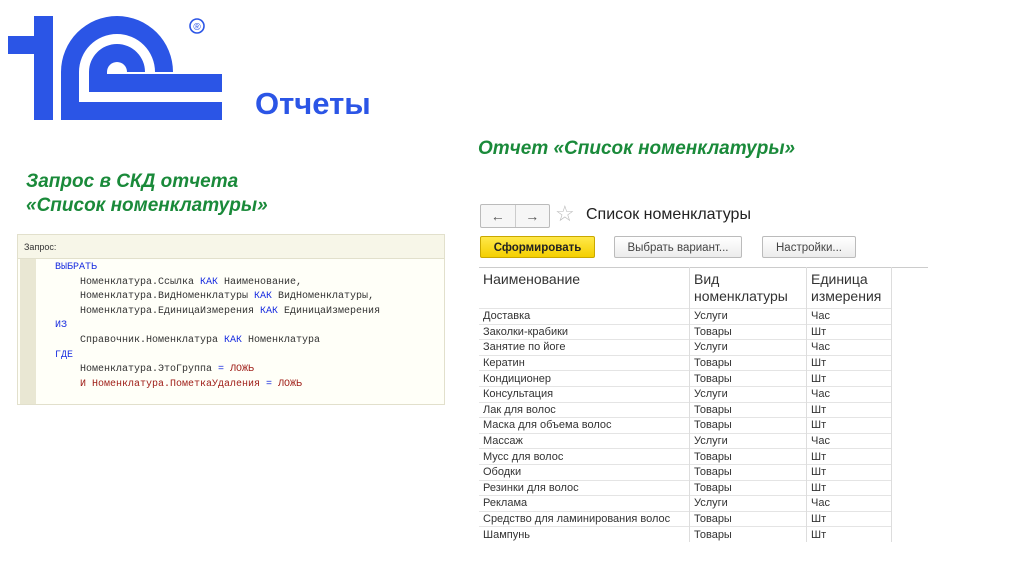 Image resolution: width=1024 pixels, height=574 pixels. I want to click on cell-name: Маска для объема волос, so click(584, 425).